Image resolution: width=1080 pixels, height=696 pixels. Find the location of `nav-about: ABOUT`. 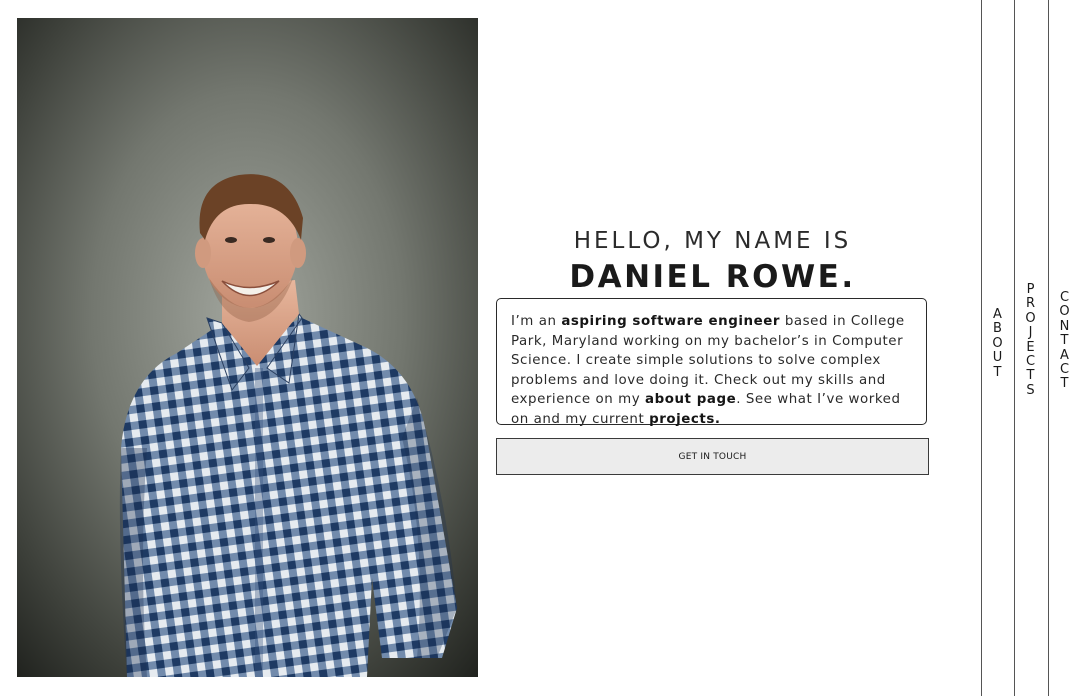

nav-about: ABOUT is located at coordinates (997, 343).